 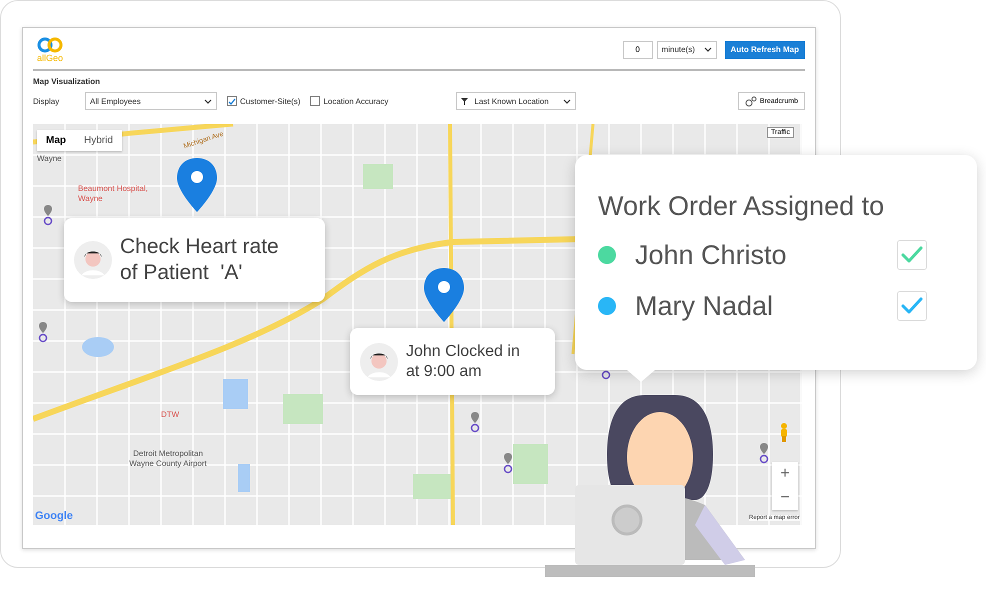 I want to click on section-title: Map Visualization, so click(x=67, y=81).